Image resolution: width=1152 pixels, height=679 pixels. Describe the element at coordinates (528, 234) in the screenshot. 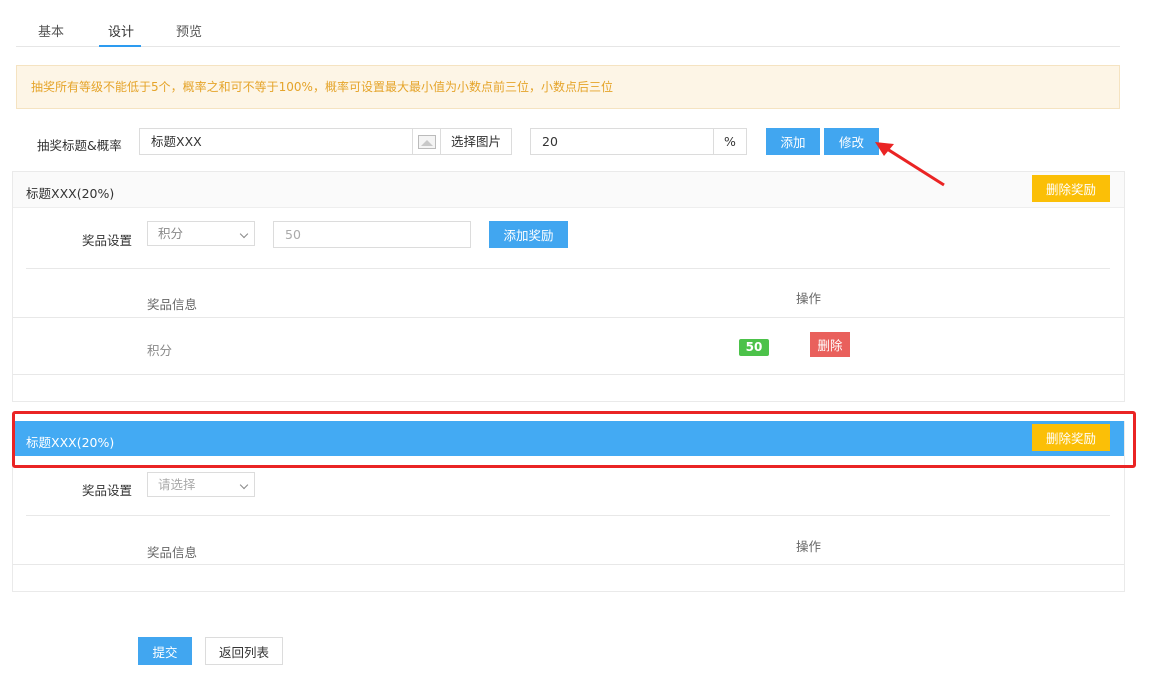

I see `add-reward-button: 添加奖励` at that location.